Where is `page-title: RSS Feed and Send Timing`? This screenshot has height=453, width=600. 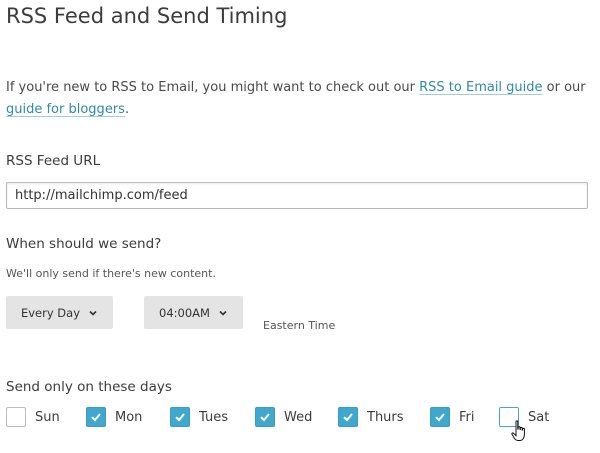
page-title: RSS Feed and Send Timing is located at coordinates (147, 16).